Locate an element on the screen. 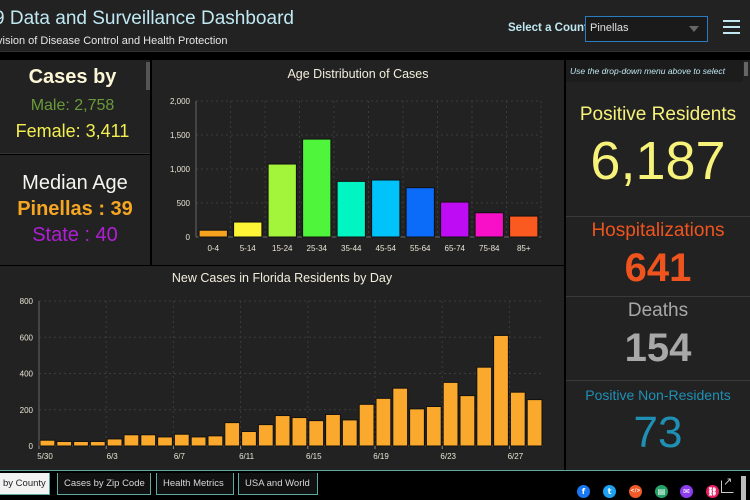 This screenshot has width=750, height=500. x-tick-label: 45-54 is located at coordinates (386, 248).